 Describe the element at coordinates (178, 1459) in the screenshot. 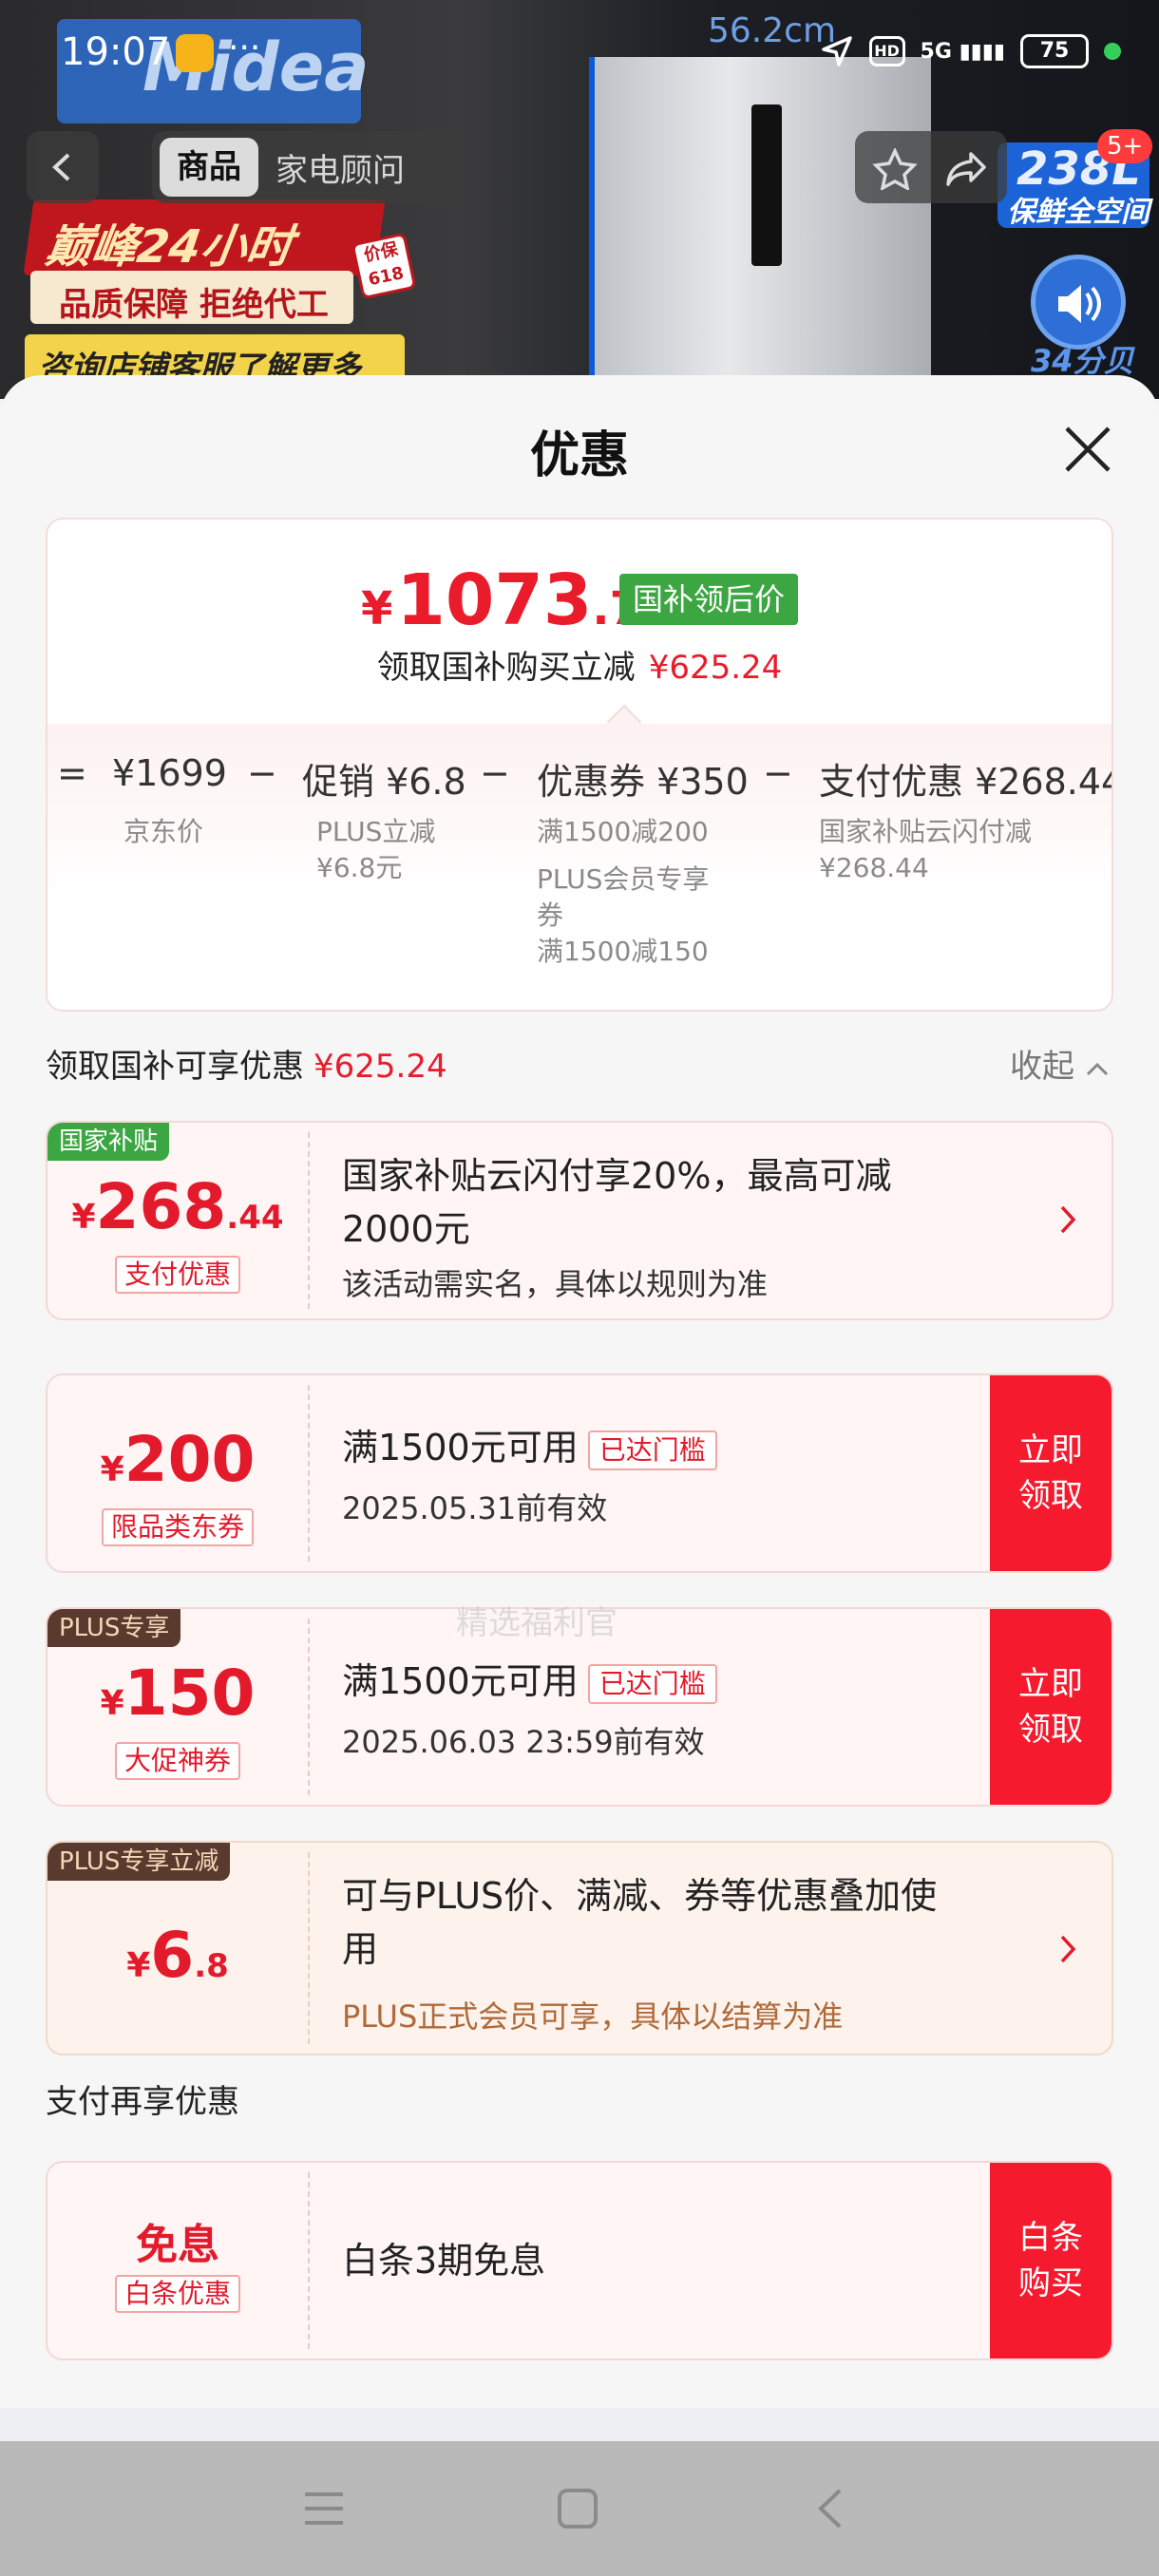

I see `coupon-amount: ¥ 200` at that location.